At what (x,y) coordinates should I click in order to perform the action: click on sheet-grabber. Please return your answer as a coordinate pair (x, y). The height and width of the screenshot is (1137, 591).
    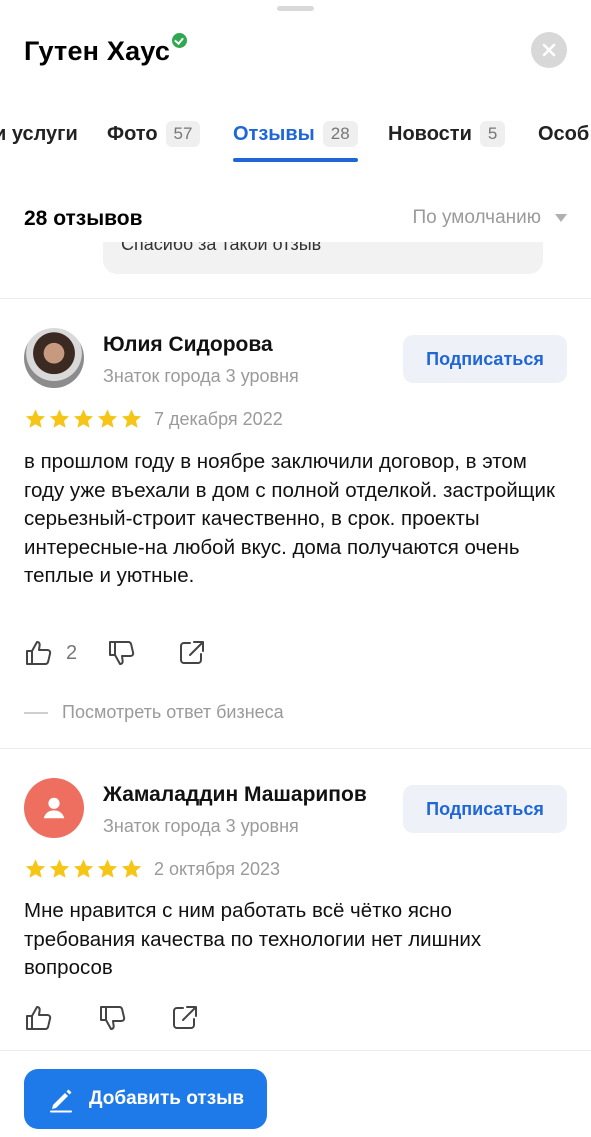
    Looking at the image, I should click on (295, 8).